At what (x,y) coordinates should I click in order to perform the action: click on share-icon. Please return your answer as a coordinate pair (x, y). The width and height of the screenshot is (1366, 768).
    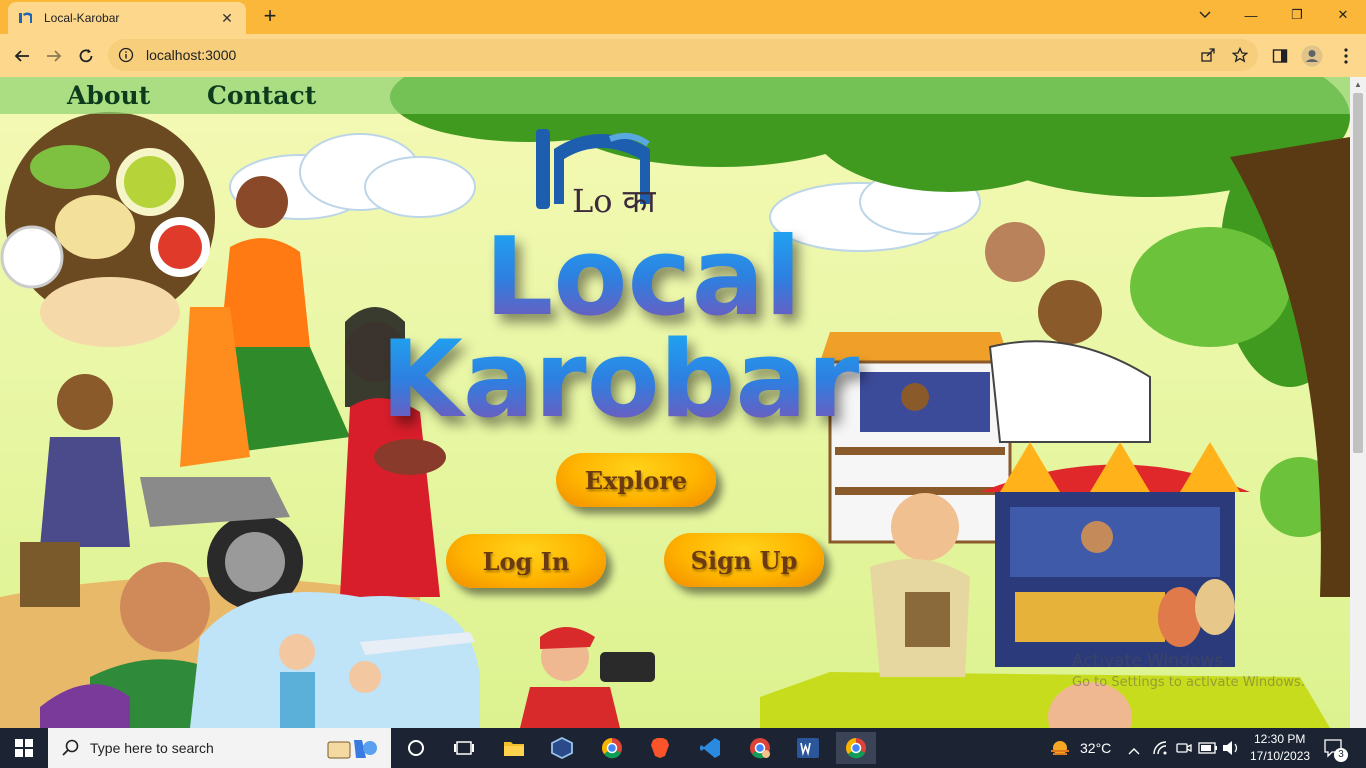
    Looking at the image, I should click on (1208, 55).